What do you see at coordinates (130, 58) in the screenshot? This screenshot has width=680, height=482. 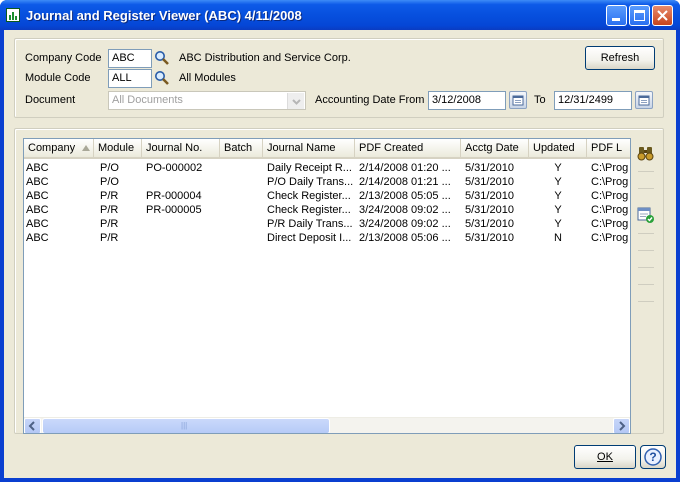 I see `company-code-field: ABC` at bounding box center [130, 58].